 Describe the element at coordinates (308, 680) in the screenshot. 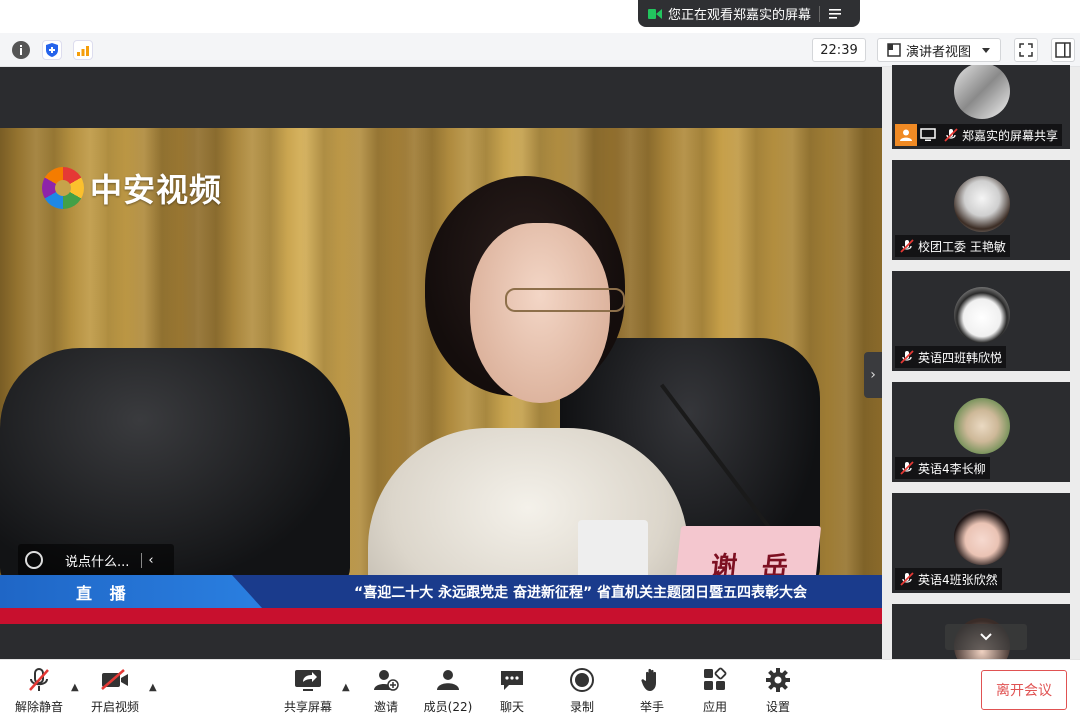

I see `share-screen-icon` at that location.